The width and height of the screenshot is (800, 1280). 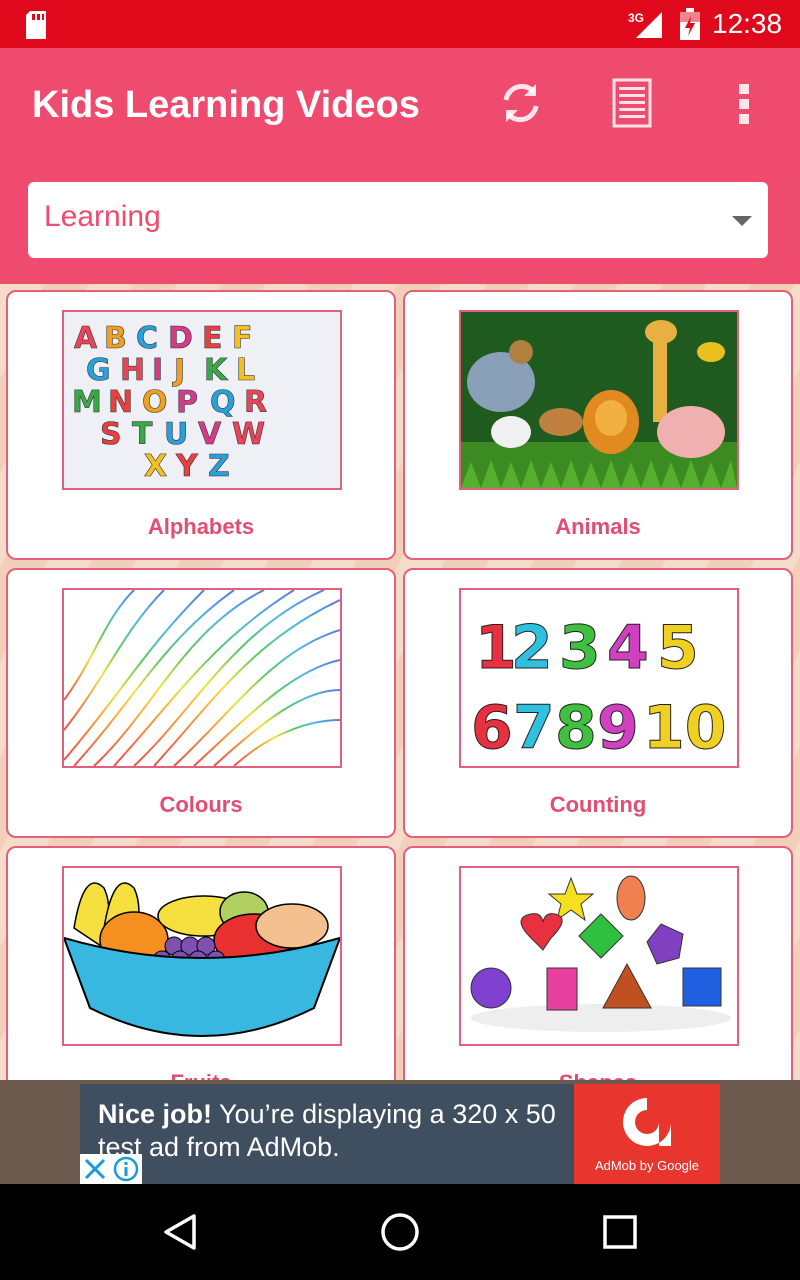 I want to click on svg-text: T, so click(x=142, y=434).